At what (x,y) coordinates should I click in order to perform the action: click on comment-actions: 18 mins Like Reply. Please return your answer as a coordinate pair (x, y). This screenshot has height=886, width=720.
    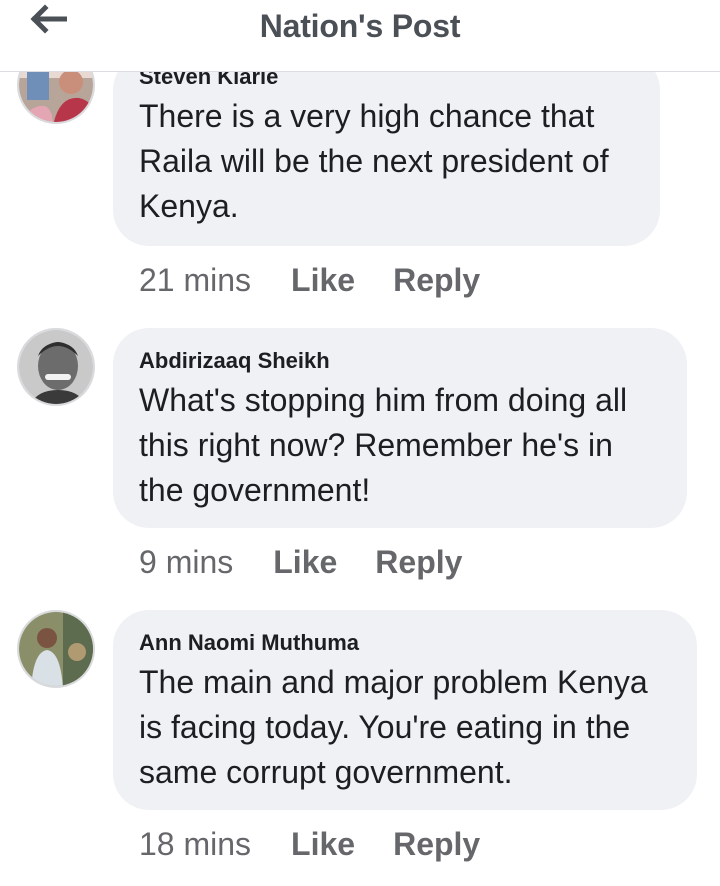
    Looking at the image, I should click on (328, 844).